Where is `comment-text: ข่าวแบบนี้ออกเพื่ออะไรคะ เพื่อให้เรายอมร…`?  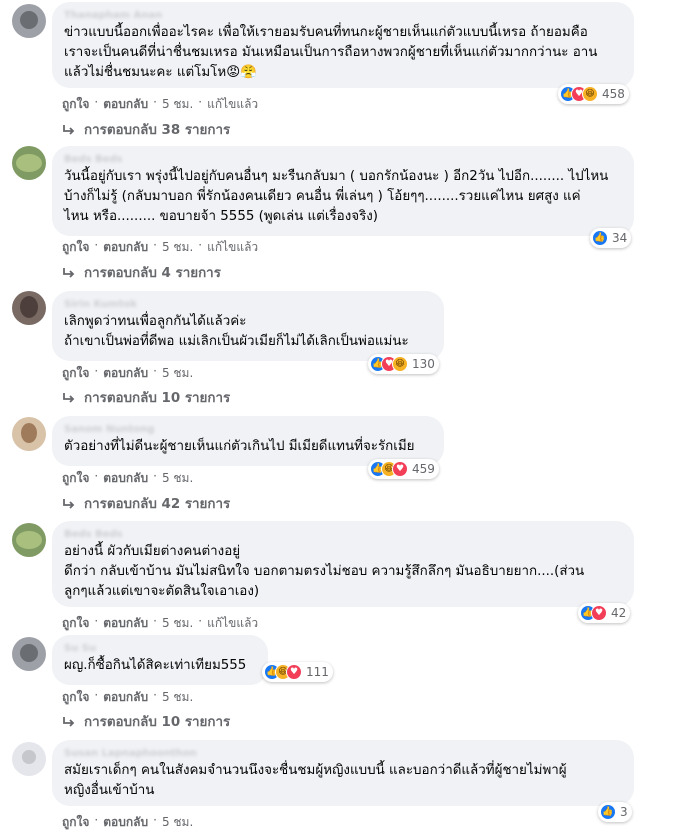
comment-text: ข่าวแบบนี้ออกเพื่ออะไรคะ เพื่อให้เรายอมร… is located at coordinates (331, 52).